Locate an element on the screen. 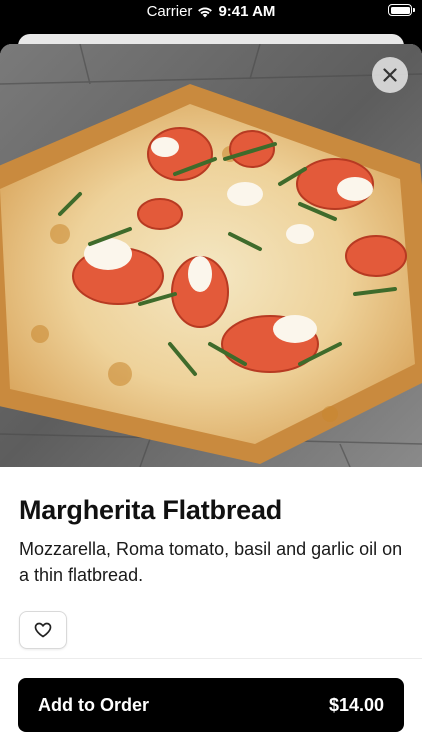  divider is located at coordinates (211, 658).